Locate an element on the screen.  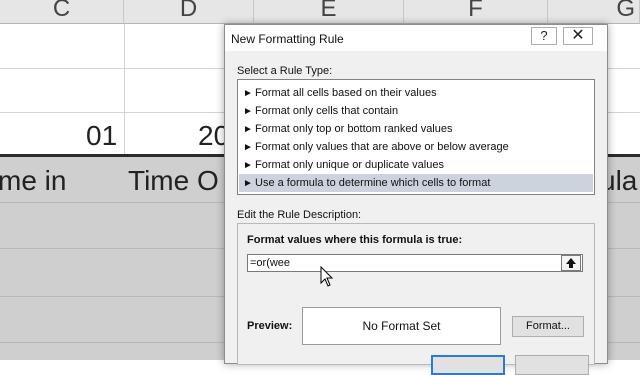
rule-type-item: ► Format all cells based on their values is located at coordinates (416, 93).